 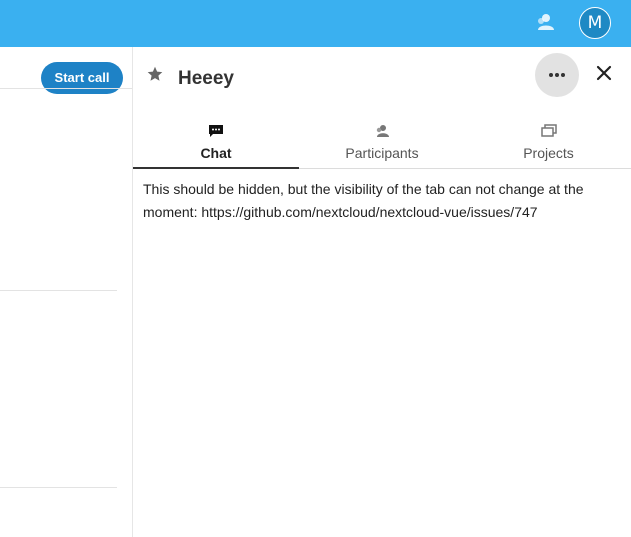 I want to click on conversation-title: Heeey, so click(x=206, y=79).